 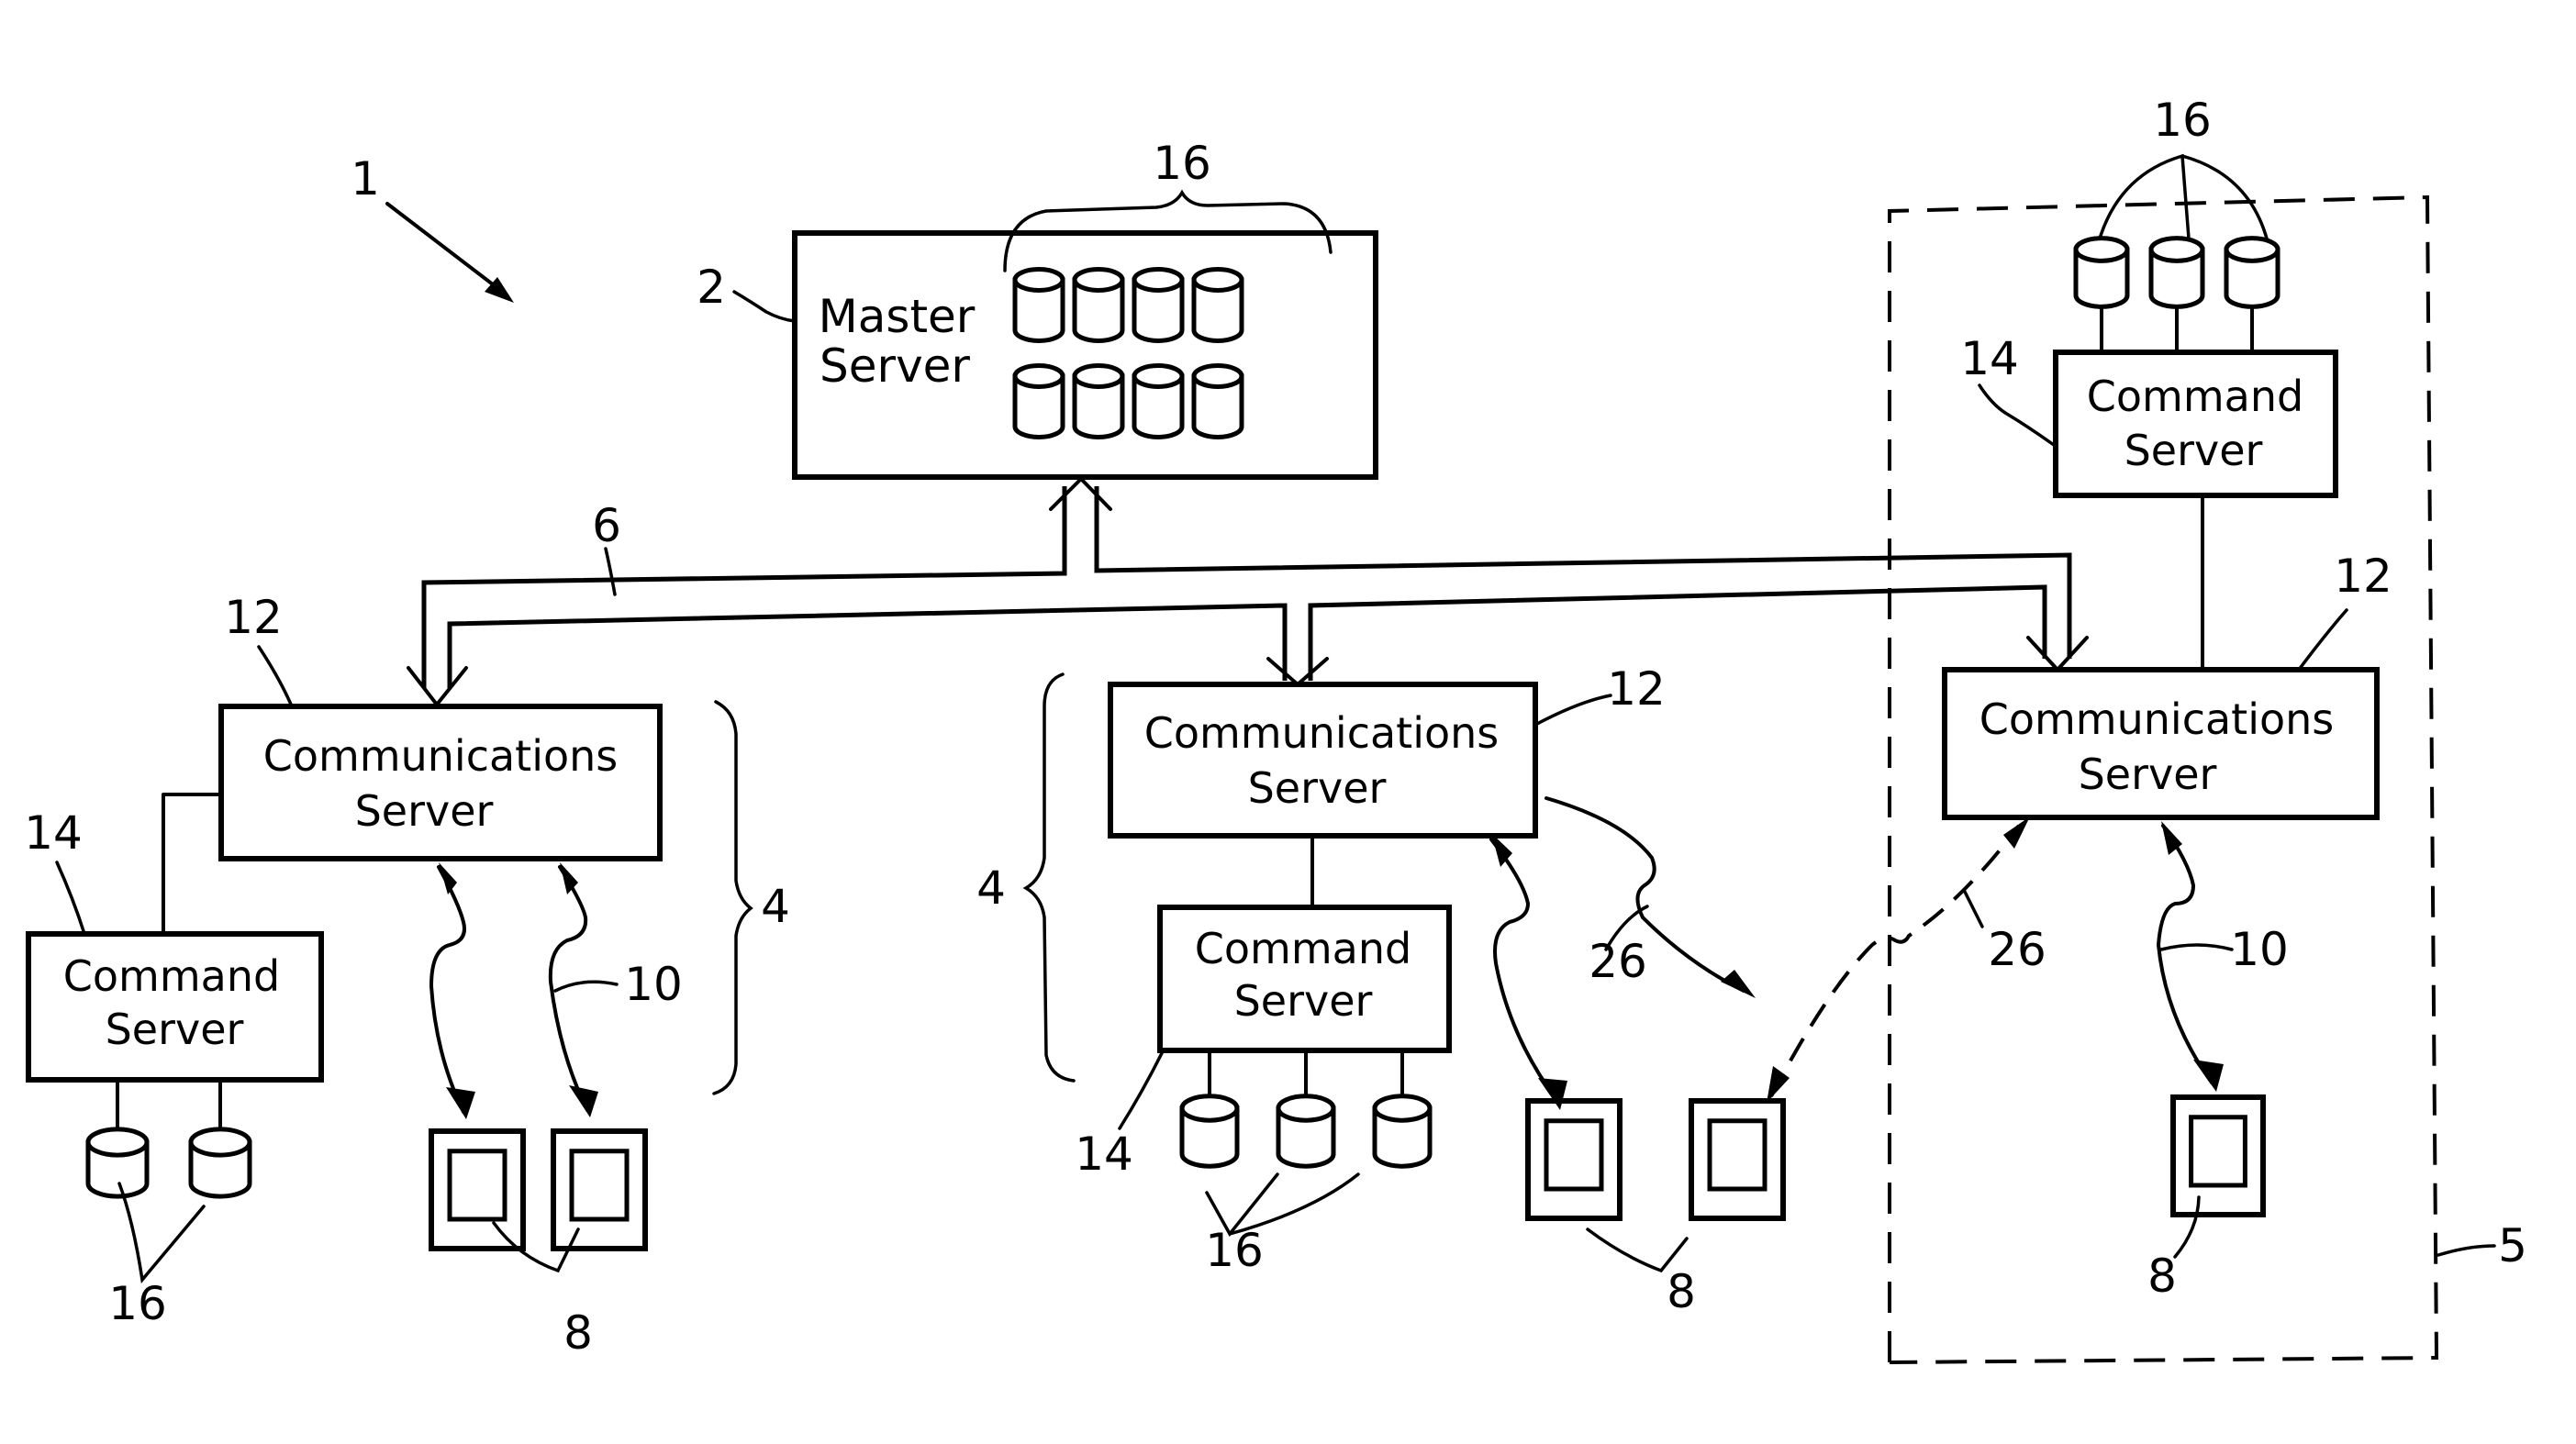 I want to click on leader-left-comm, so click(x=275, y=676).